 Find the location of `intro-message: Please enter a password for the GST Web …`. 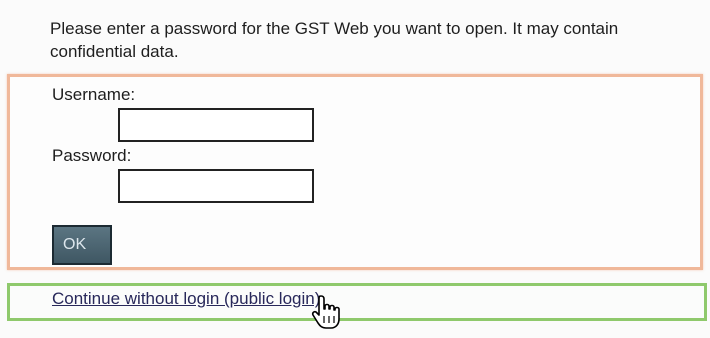

intro-message: Please enter a password for the GST Web … is located at coordinates (334, 40).